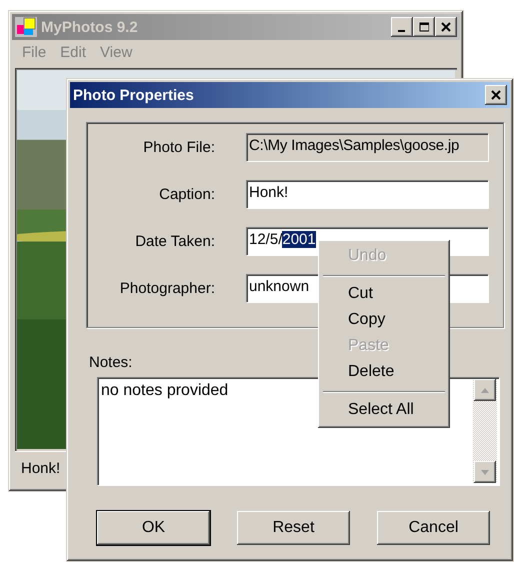 The width and height of the screenshot is (514, 562). I want to click on scroll-down-button, so click(485, 472).